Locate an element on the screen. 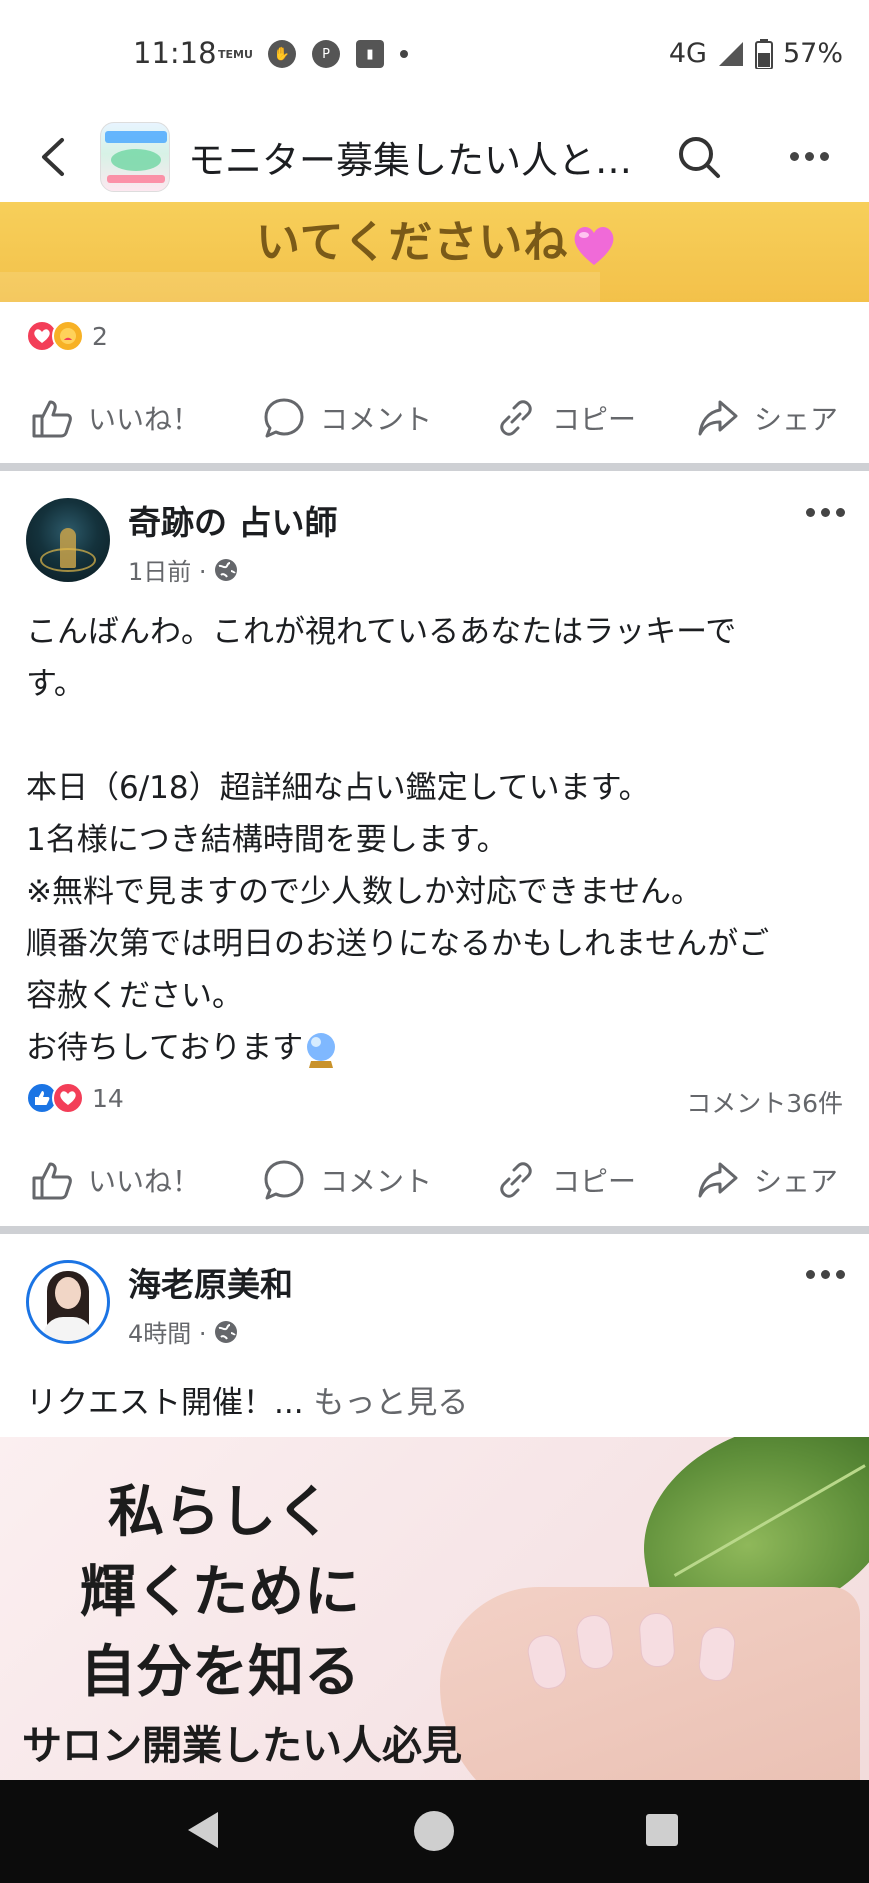 Image resolution: width=869 pixels, height=1883 pixels. crystal-ball-icon is located at coordinates (321, 1050).